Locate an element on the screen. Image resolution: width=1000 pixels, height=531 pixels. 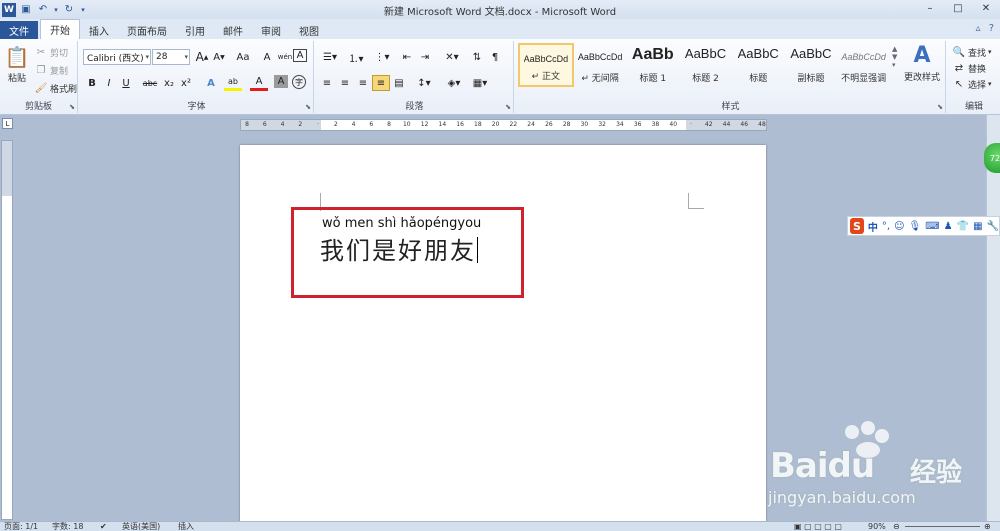
tab-mailings: 邮件 is located at coordinates (233, 30).